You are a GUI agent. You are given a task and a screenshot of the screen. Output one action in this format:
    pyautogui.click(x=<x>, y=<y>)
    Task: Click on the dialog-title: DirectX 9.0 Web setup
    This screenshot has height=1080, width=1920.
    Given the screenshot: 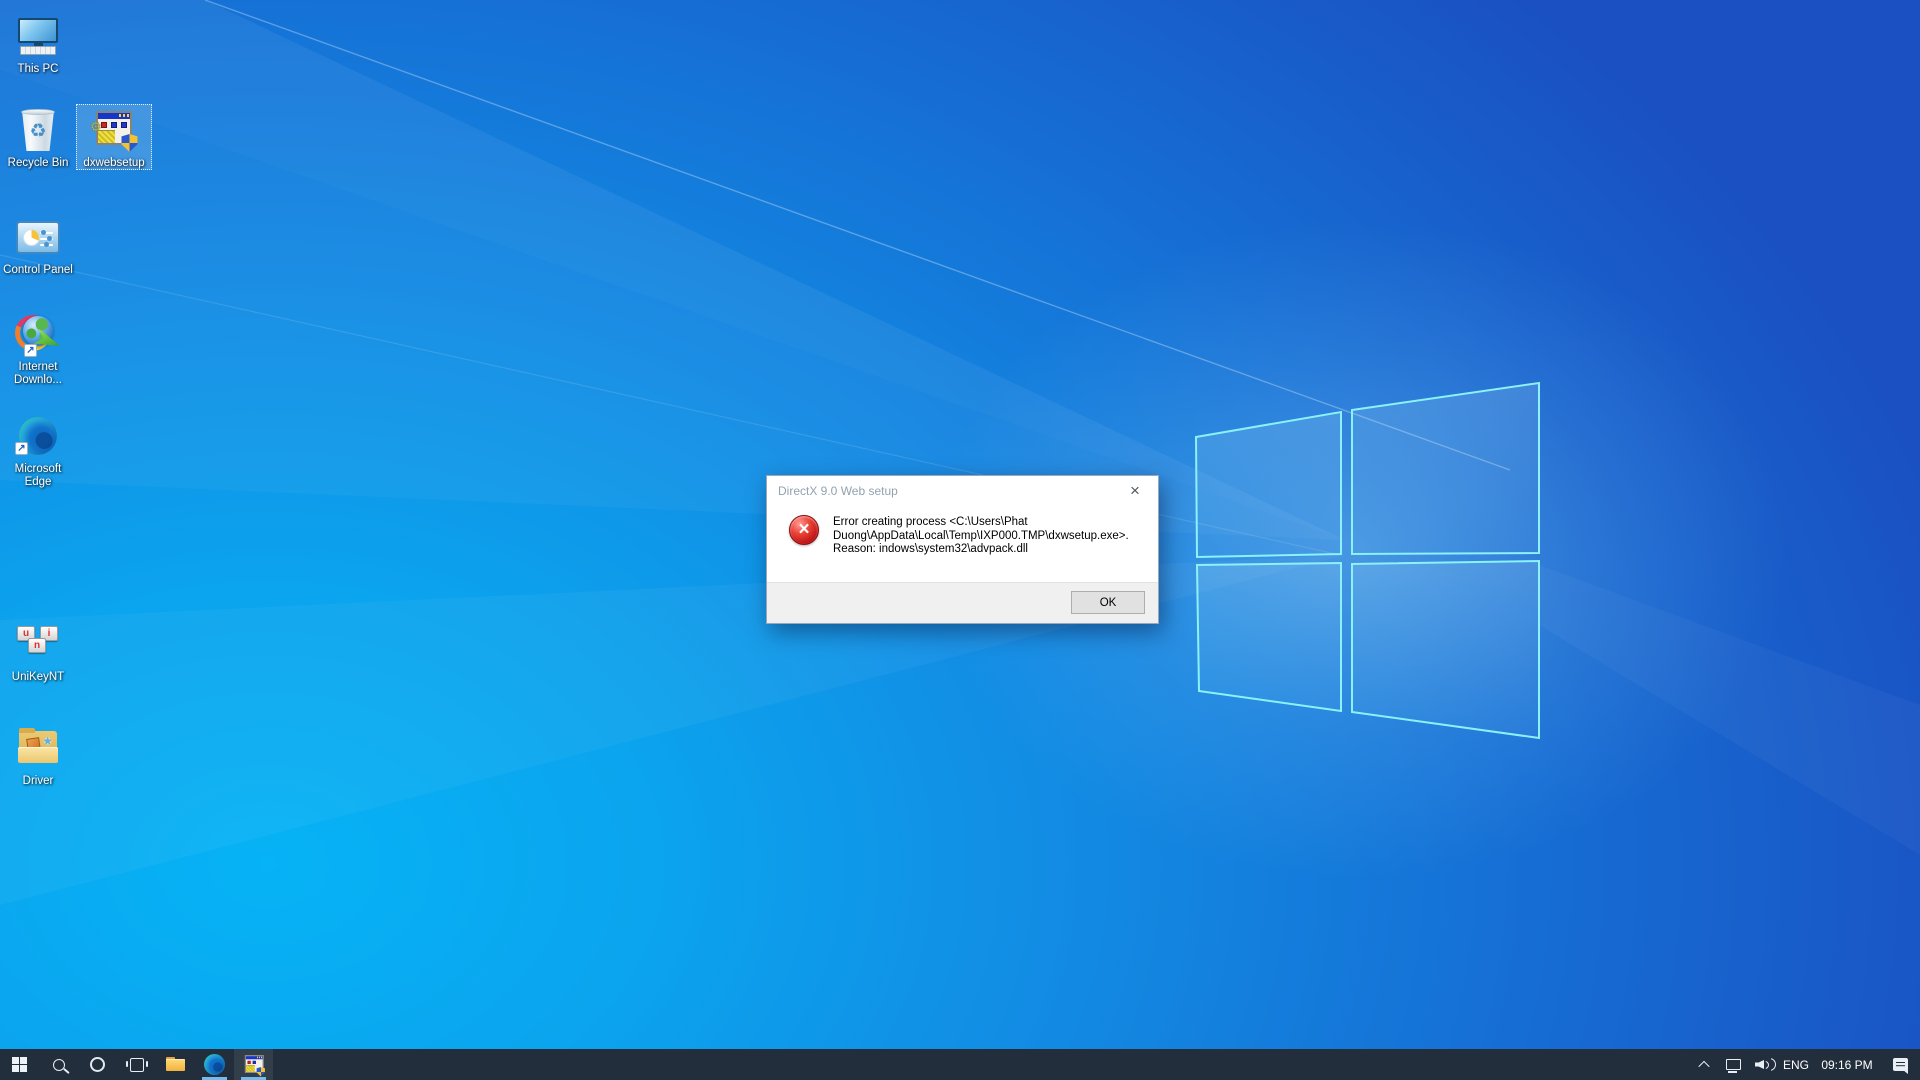 What is the action you would take?
    pyautogui.click(x=838, y=491)
    